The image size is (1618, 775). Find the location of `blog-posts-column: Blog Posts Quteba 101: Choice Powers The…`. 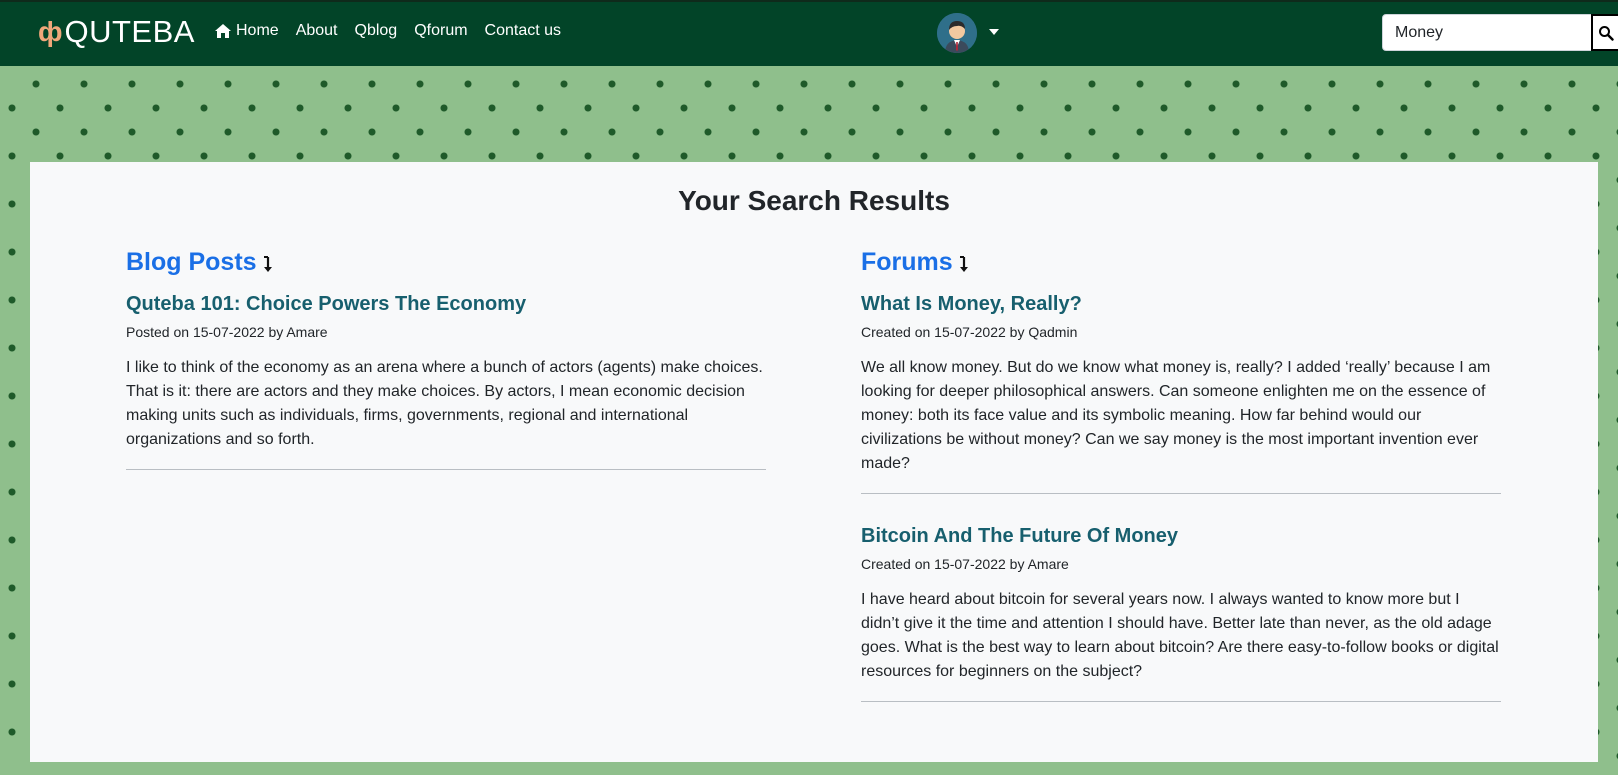

blog-posts-column: Blog Posts Quteba 101: Choice Powers The… is located at coordinates (446, 357).